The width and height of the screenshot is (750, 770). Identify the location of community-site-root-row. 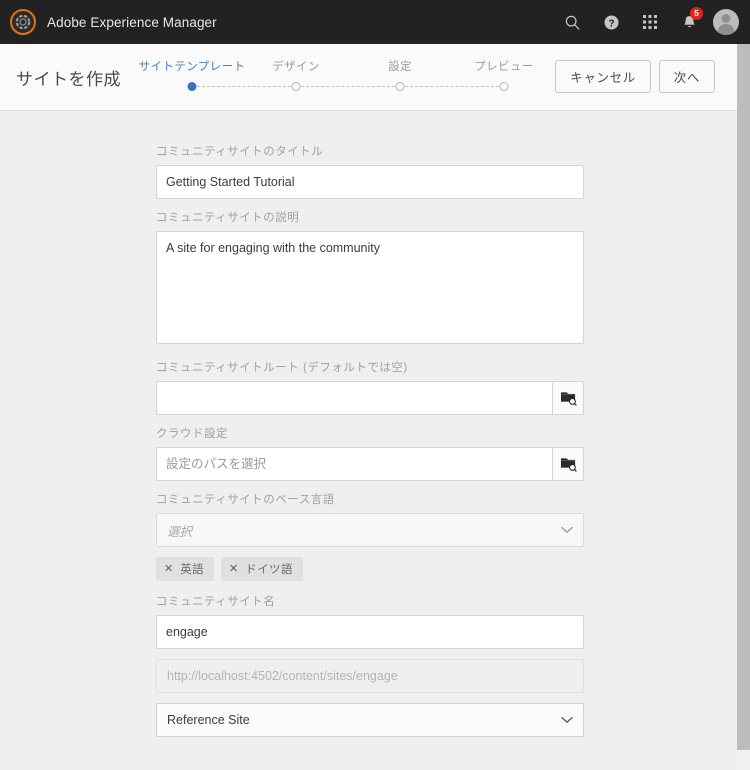
(370, 398).